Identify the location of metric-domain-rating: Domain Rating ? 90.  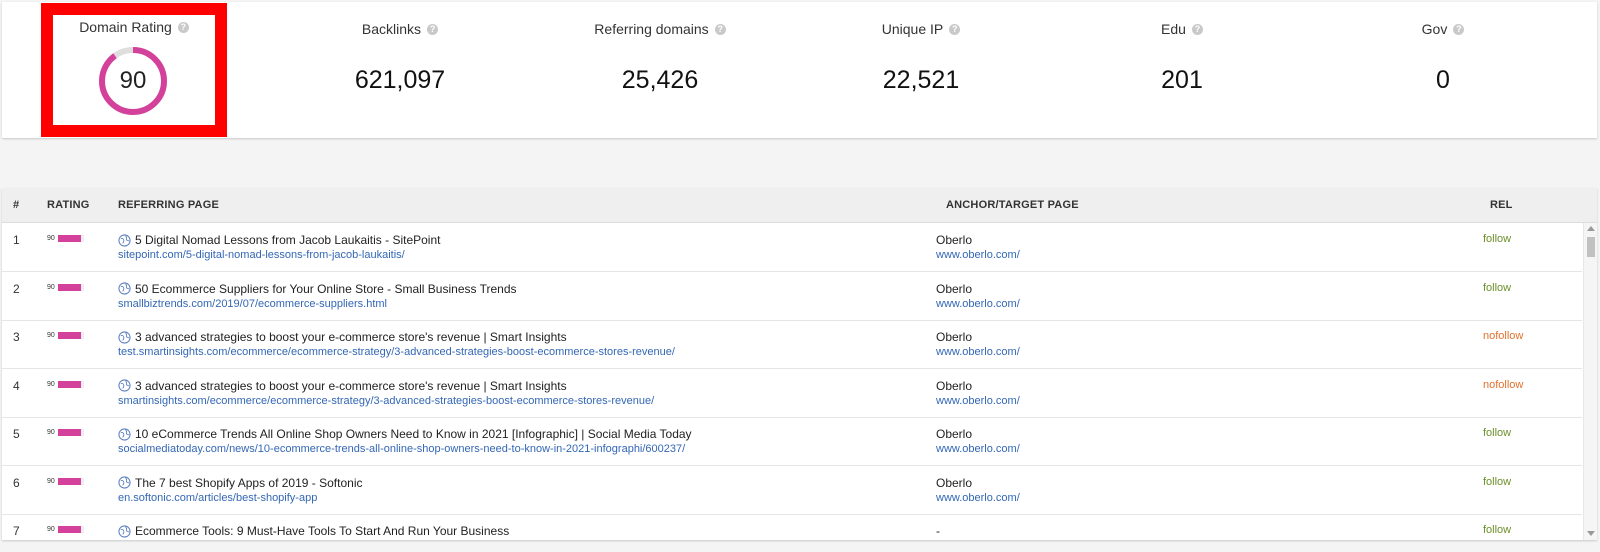
(134, 70).